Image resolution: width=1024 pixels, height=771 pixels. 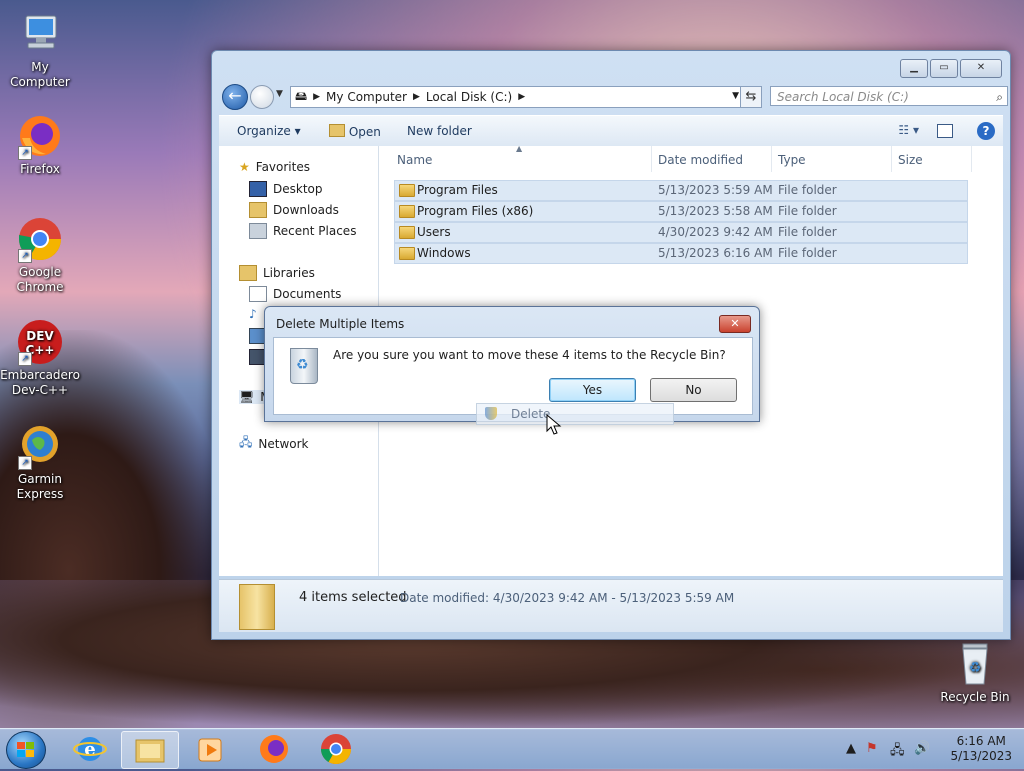 What do you see at coordinates (975, 697) in the screenshot?
I see `desktop-icon-label: Recycle Bin` at bounding box center [975, 697].